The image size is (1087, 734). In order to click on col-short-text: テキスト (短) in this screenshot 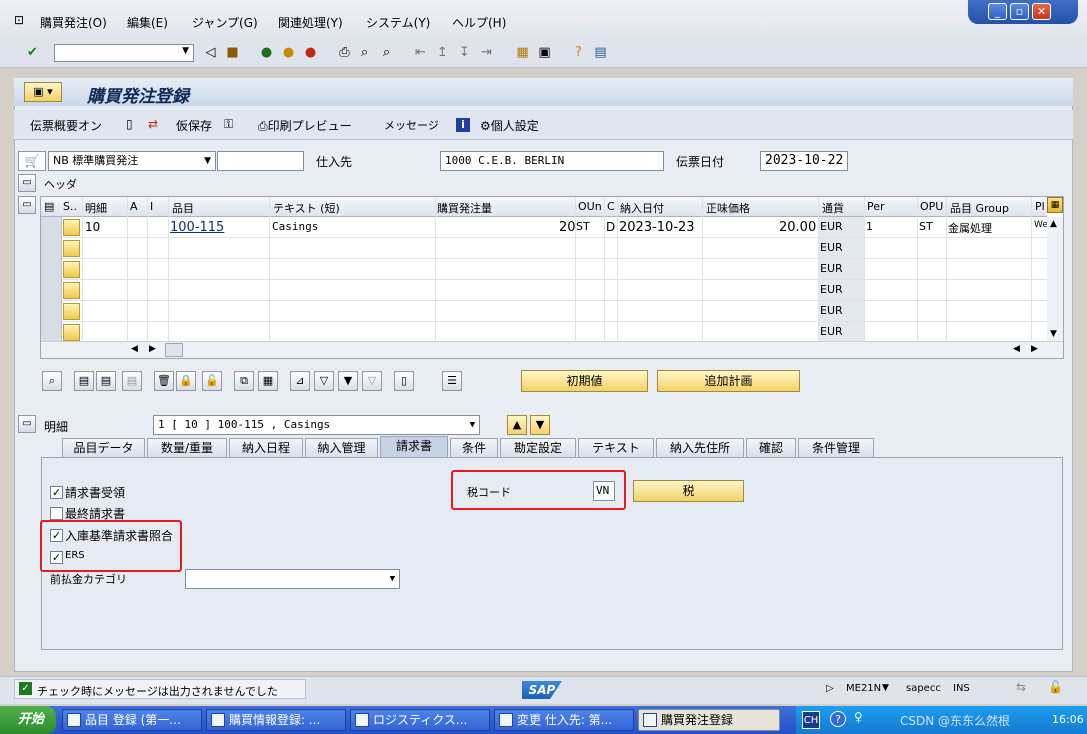, I will do `click(306, 208)`.